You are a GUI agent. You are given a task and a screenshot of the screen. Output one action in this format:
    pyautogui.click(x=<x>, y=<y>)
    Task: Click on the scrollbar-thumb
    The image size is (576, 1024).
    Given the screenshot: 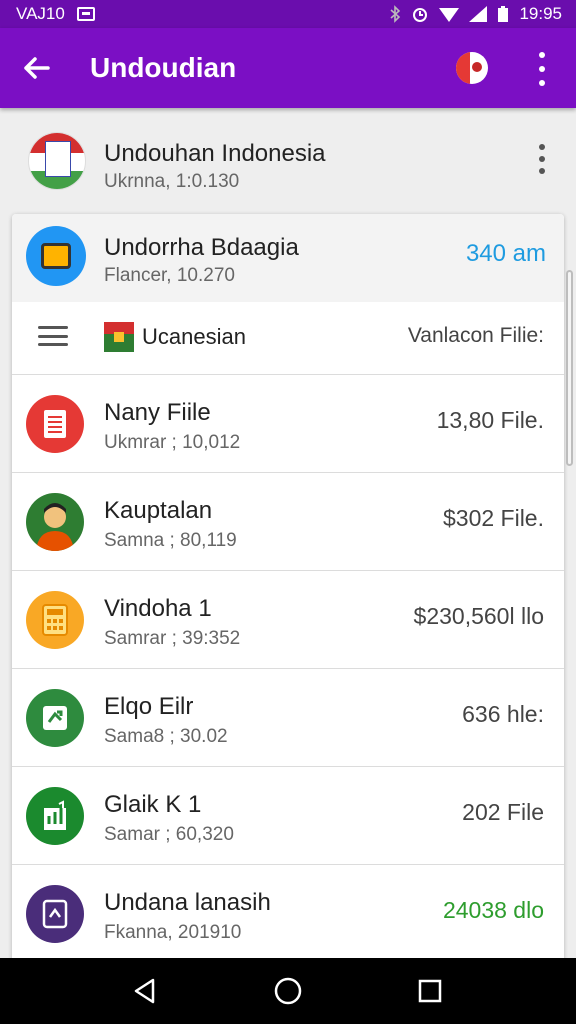 What is the action you would take?
    pyautogui.click(x=569, y=368)
    